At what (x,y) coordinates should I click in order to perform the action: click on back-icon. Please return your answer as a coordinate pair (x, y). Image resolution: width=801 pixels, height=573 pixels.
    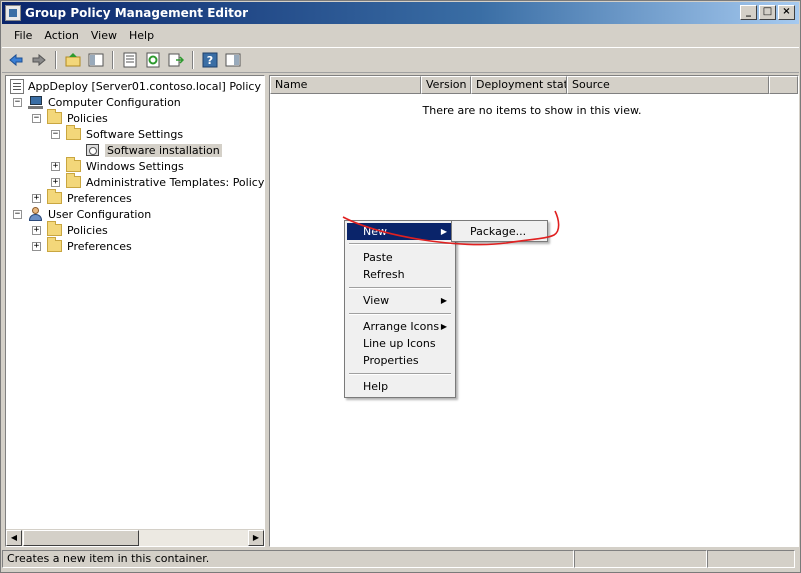
    Looking at the image, I should click on (16, 60).